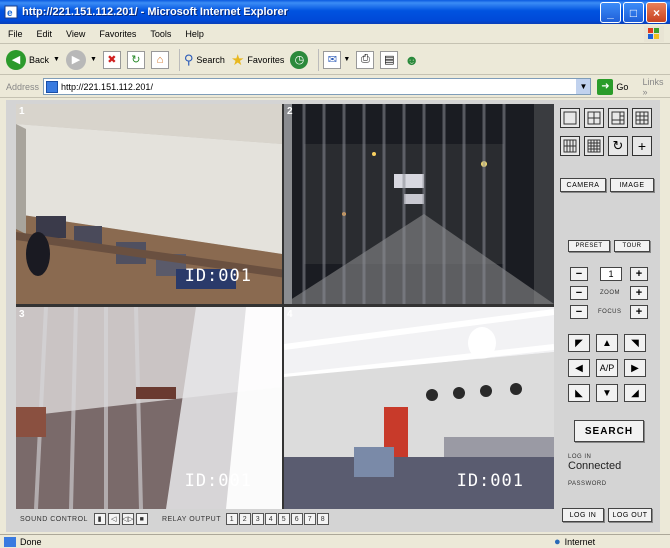  What do you see at coordinates (579, 393) in the screenshot?
I see `ptz-down-left-icon: ◣` at bounding box center [579, 393].